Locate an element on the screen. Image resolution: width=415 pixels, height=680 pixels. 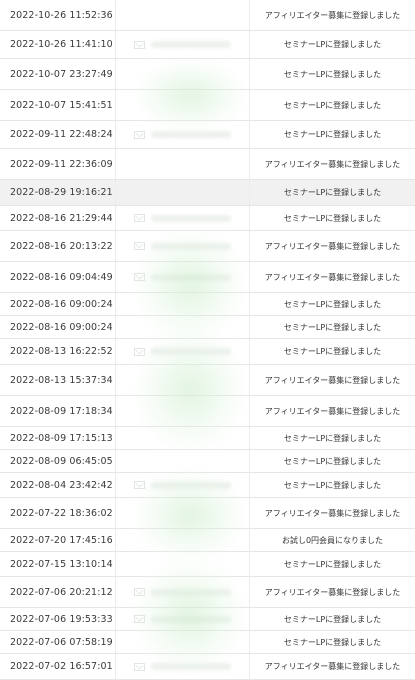
table-row: 2022-08-09 17:15:13 セミナーLPに登録しました is located at coordinates (207, 438).